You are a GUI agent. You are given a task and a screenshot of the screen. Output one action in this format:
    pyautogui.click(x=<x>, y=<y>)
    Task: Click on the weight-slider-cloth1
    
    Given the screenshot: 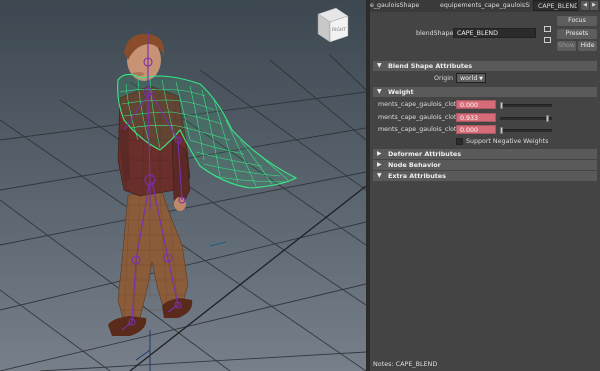 What is the action you would take?
    pyautogui.click(x=526, y=105)
    